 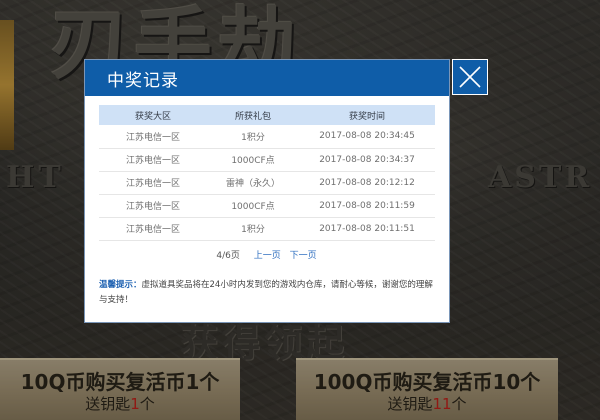 I want to click on cell-time: 2017-08-08 20:34:37, so click(x=367, y=160).